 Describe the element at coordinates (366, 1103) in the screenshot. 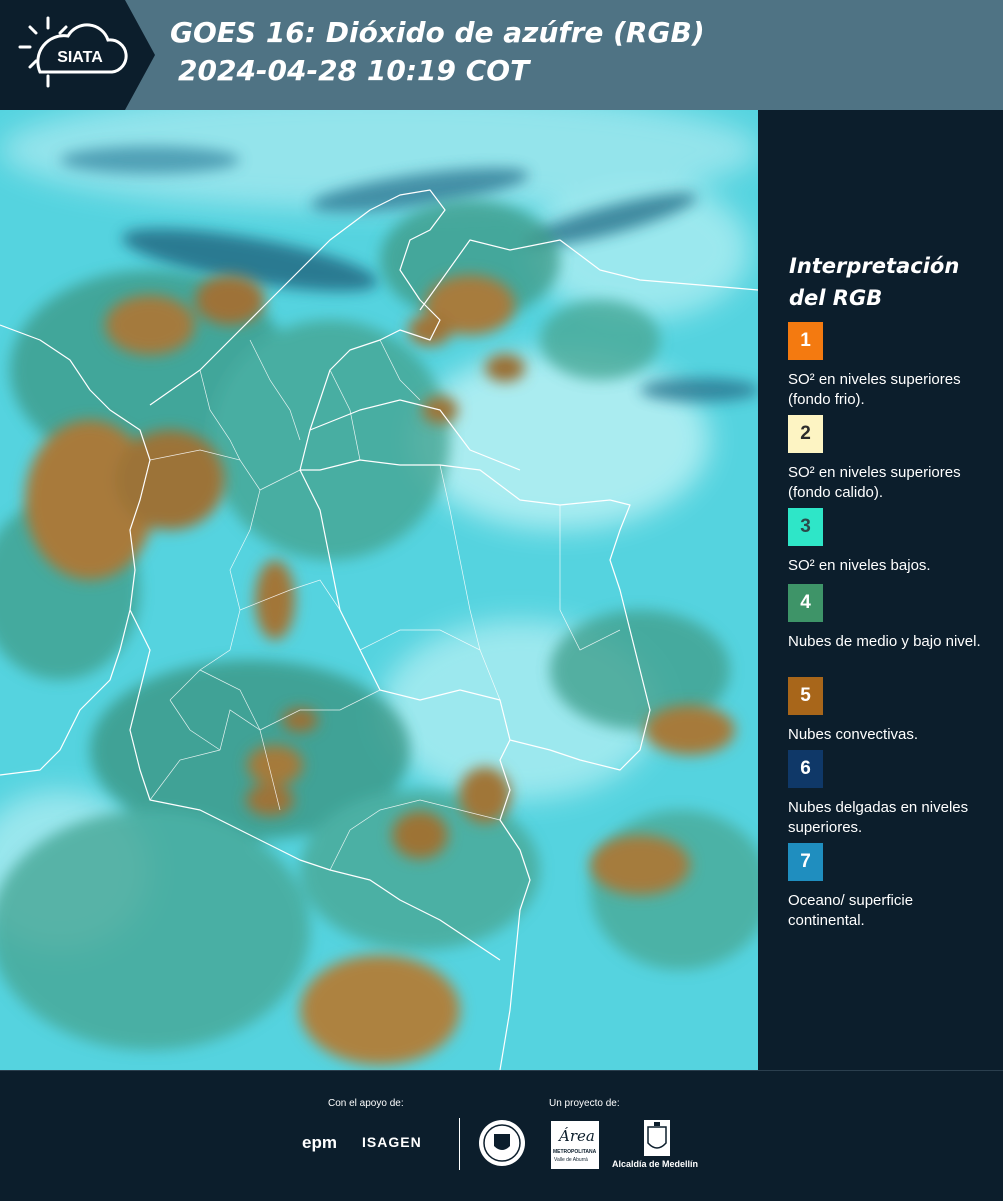

I see `support-label: Con el apoyo de:` at that location.